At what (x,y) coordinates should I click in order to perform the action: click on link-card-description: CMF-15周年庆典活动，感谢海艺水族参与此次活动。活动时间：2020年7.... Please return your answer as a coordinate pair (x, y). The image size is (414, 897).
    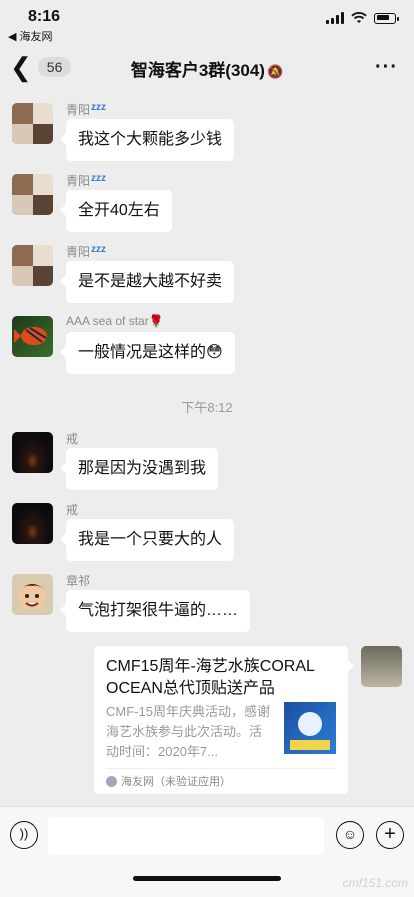
    Looking at the image, I should click on (188, 731).